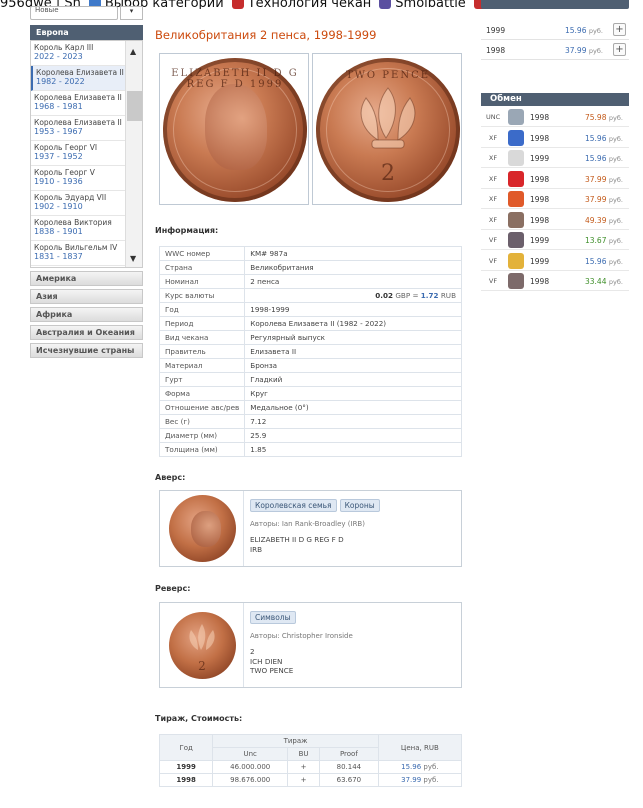 The height and width of the screenshot is (808, 643). Describe the element at coordinates (58, 131) in the screenshot. I see `period-years: 1953 - 1967` at that location.